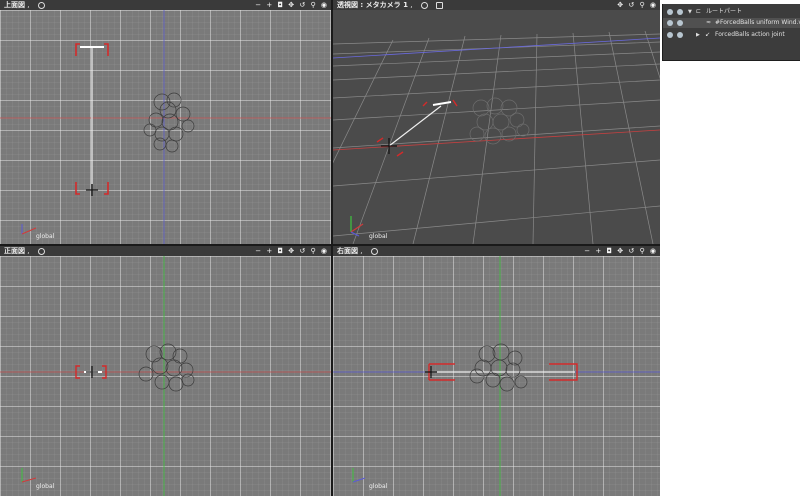 The width and height of the screenshot is (800, 496). I want to click on camera-object-icon, so click(439, 5).